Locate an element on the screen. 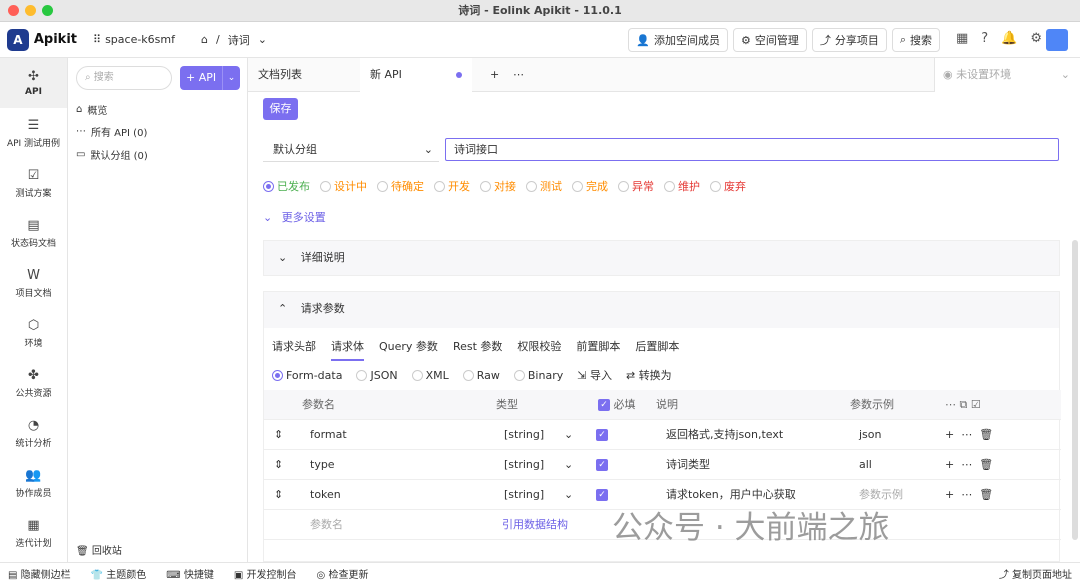  nav-env: ⬡ 环境 is located at coordinates (33, 333).